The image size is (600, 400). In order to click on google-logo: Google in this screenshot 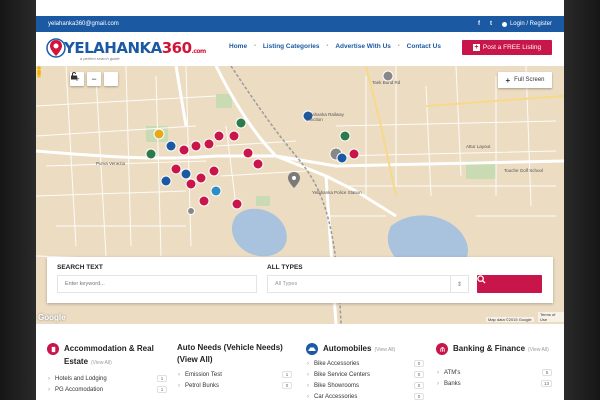, I will do `click(52, 317)`.